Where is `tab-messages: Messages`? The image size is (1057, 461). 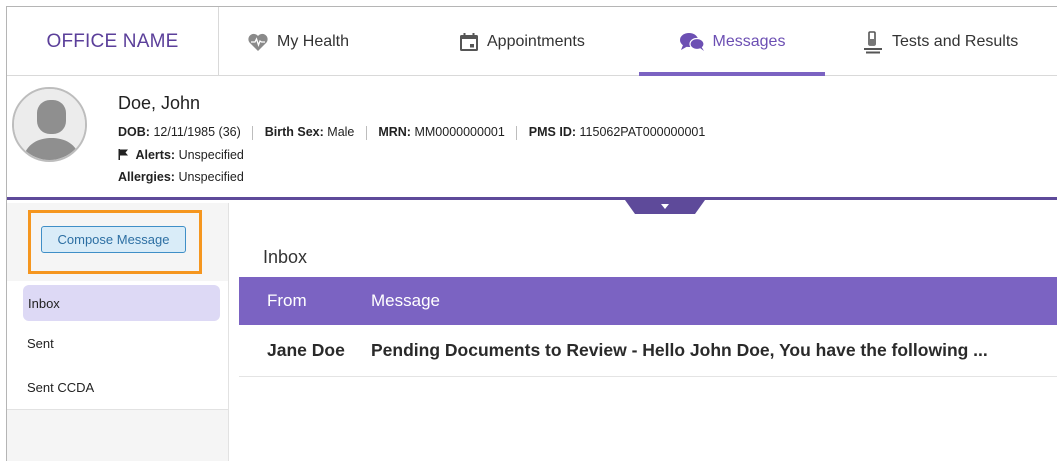
tab-messages: Messages is located at coordinates (732, 41).